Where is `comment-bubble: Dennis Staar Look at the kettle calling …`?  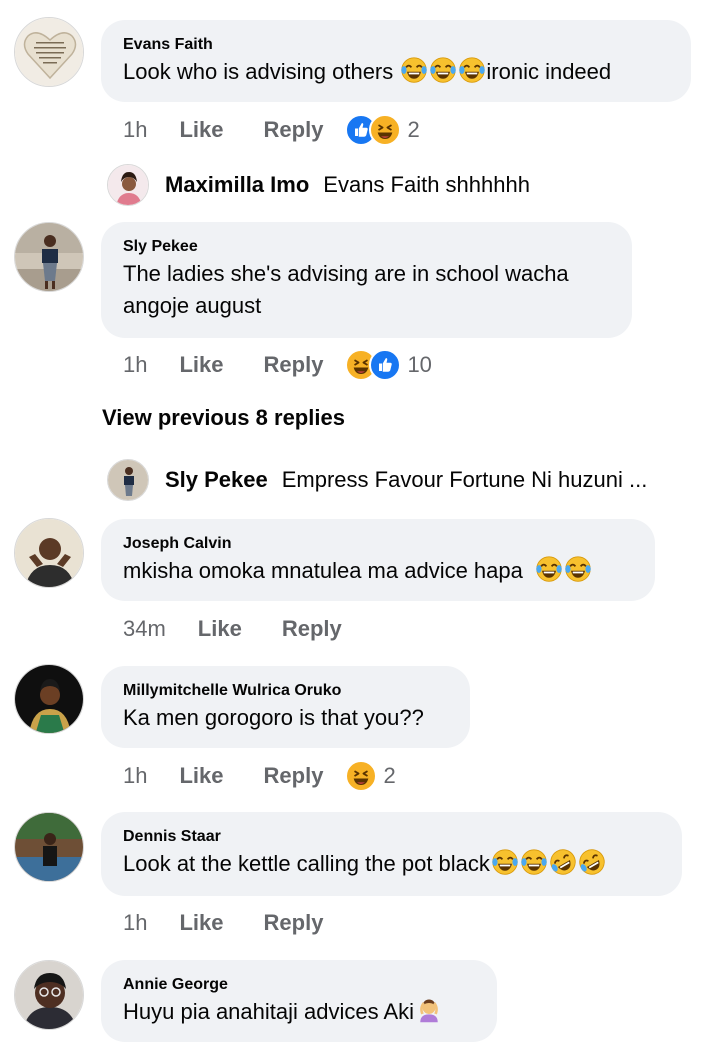
comment-bubble: Dennis Staar Look at the kettle calling … is located at coordinates (391, 854).